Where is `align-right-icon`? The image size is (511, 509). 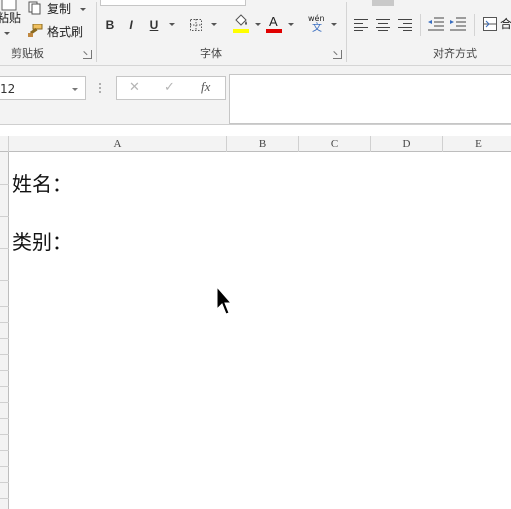
align-right-icon is located at coordinates (405, 25).